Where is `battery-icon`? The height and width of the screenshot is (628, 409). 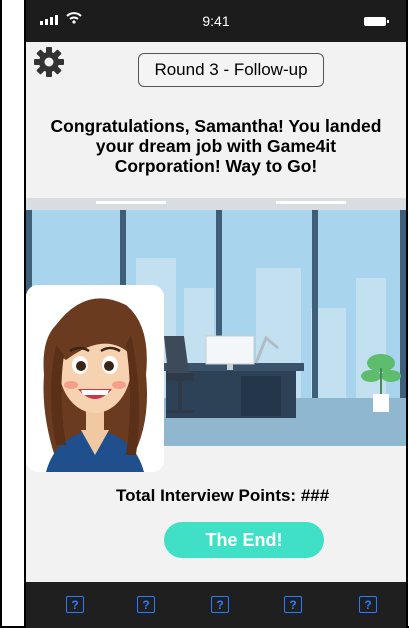 battery-icon is located at coordinates (376, 21).